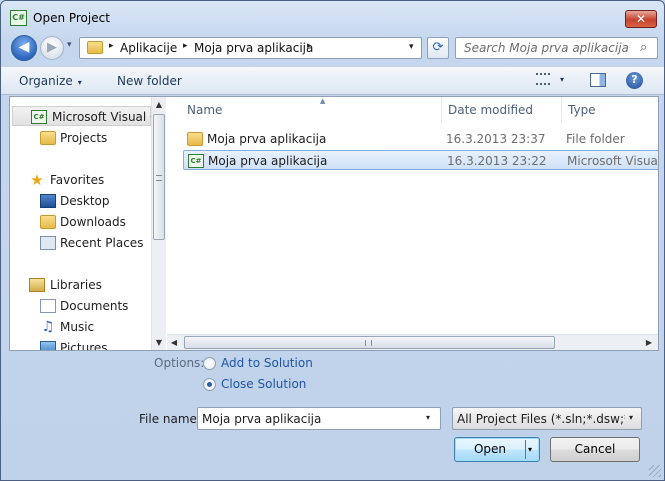  What do you see at coordinates (525, 449) in the screenshot?
I see `split-divider` at bounding box center [525, 449].